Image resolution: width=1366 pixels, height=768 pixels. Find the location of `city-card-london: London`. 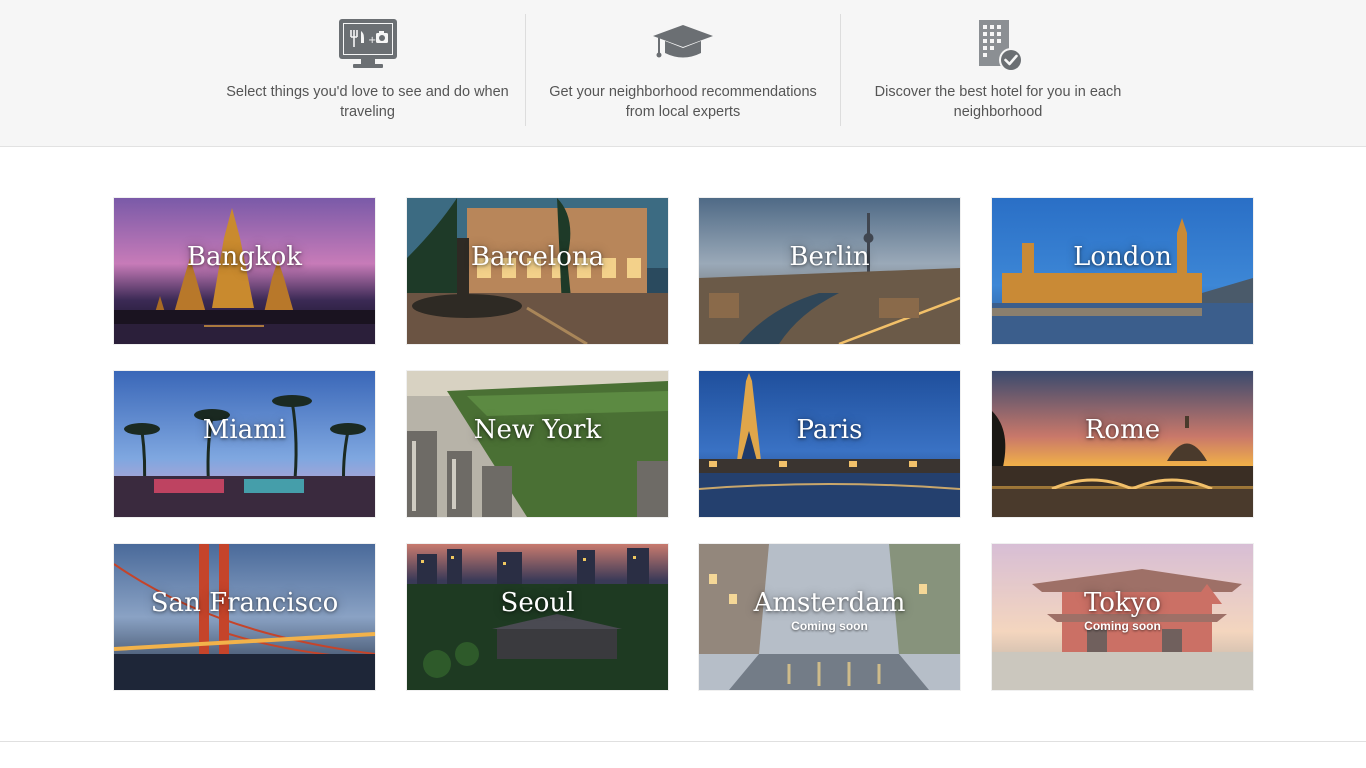

city-card-london: London is located at coordinates (1122, 271).